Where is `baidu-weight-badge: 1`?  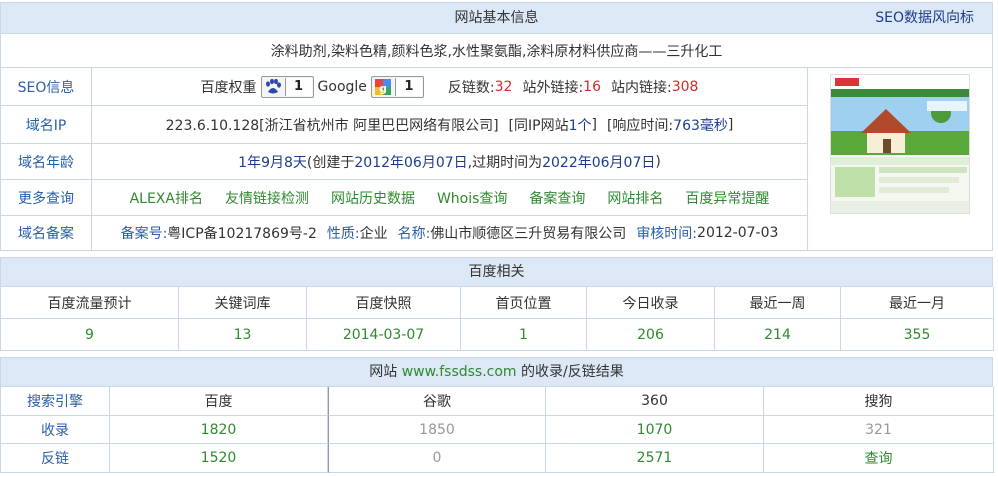 baidu-weight-badge: 1 is located at coordinates (287, 86).